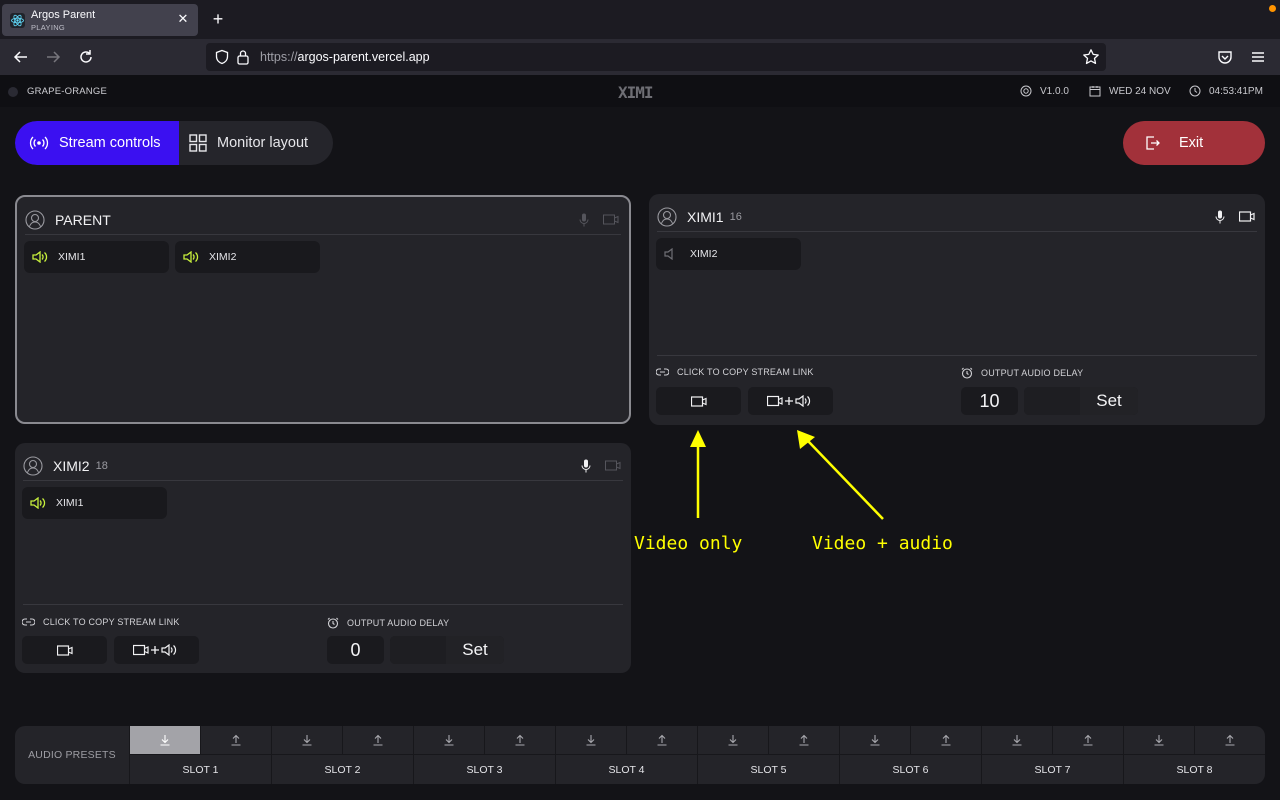 This screenshot has width=1280, height=800. I want to click on preset-slot-name: SLOT 1, so click(200, 769).